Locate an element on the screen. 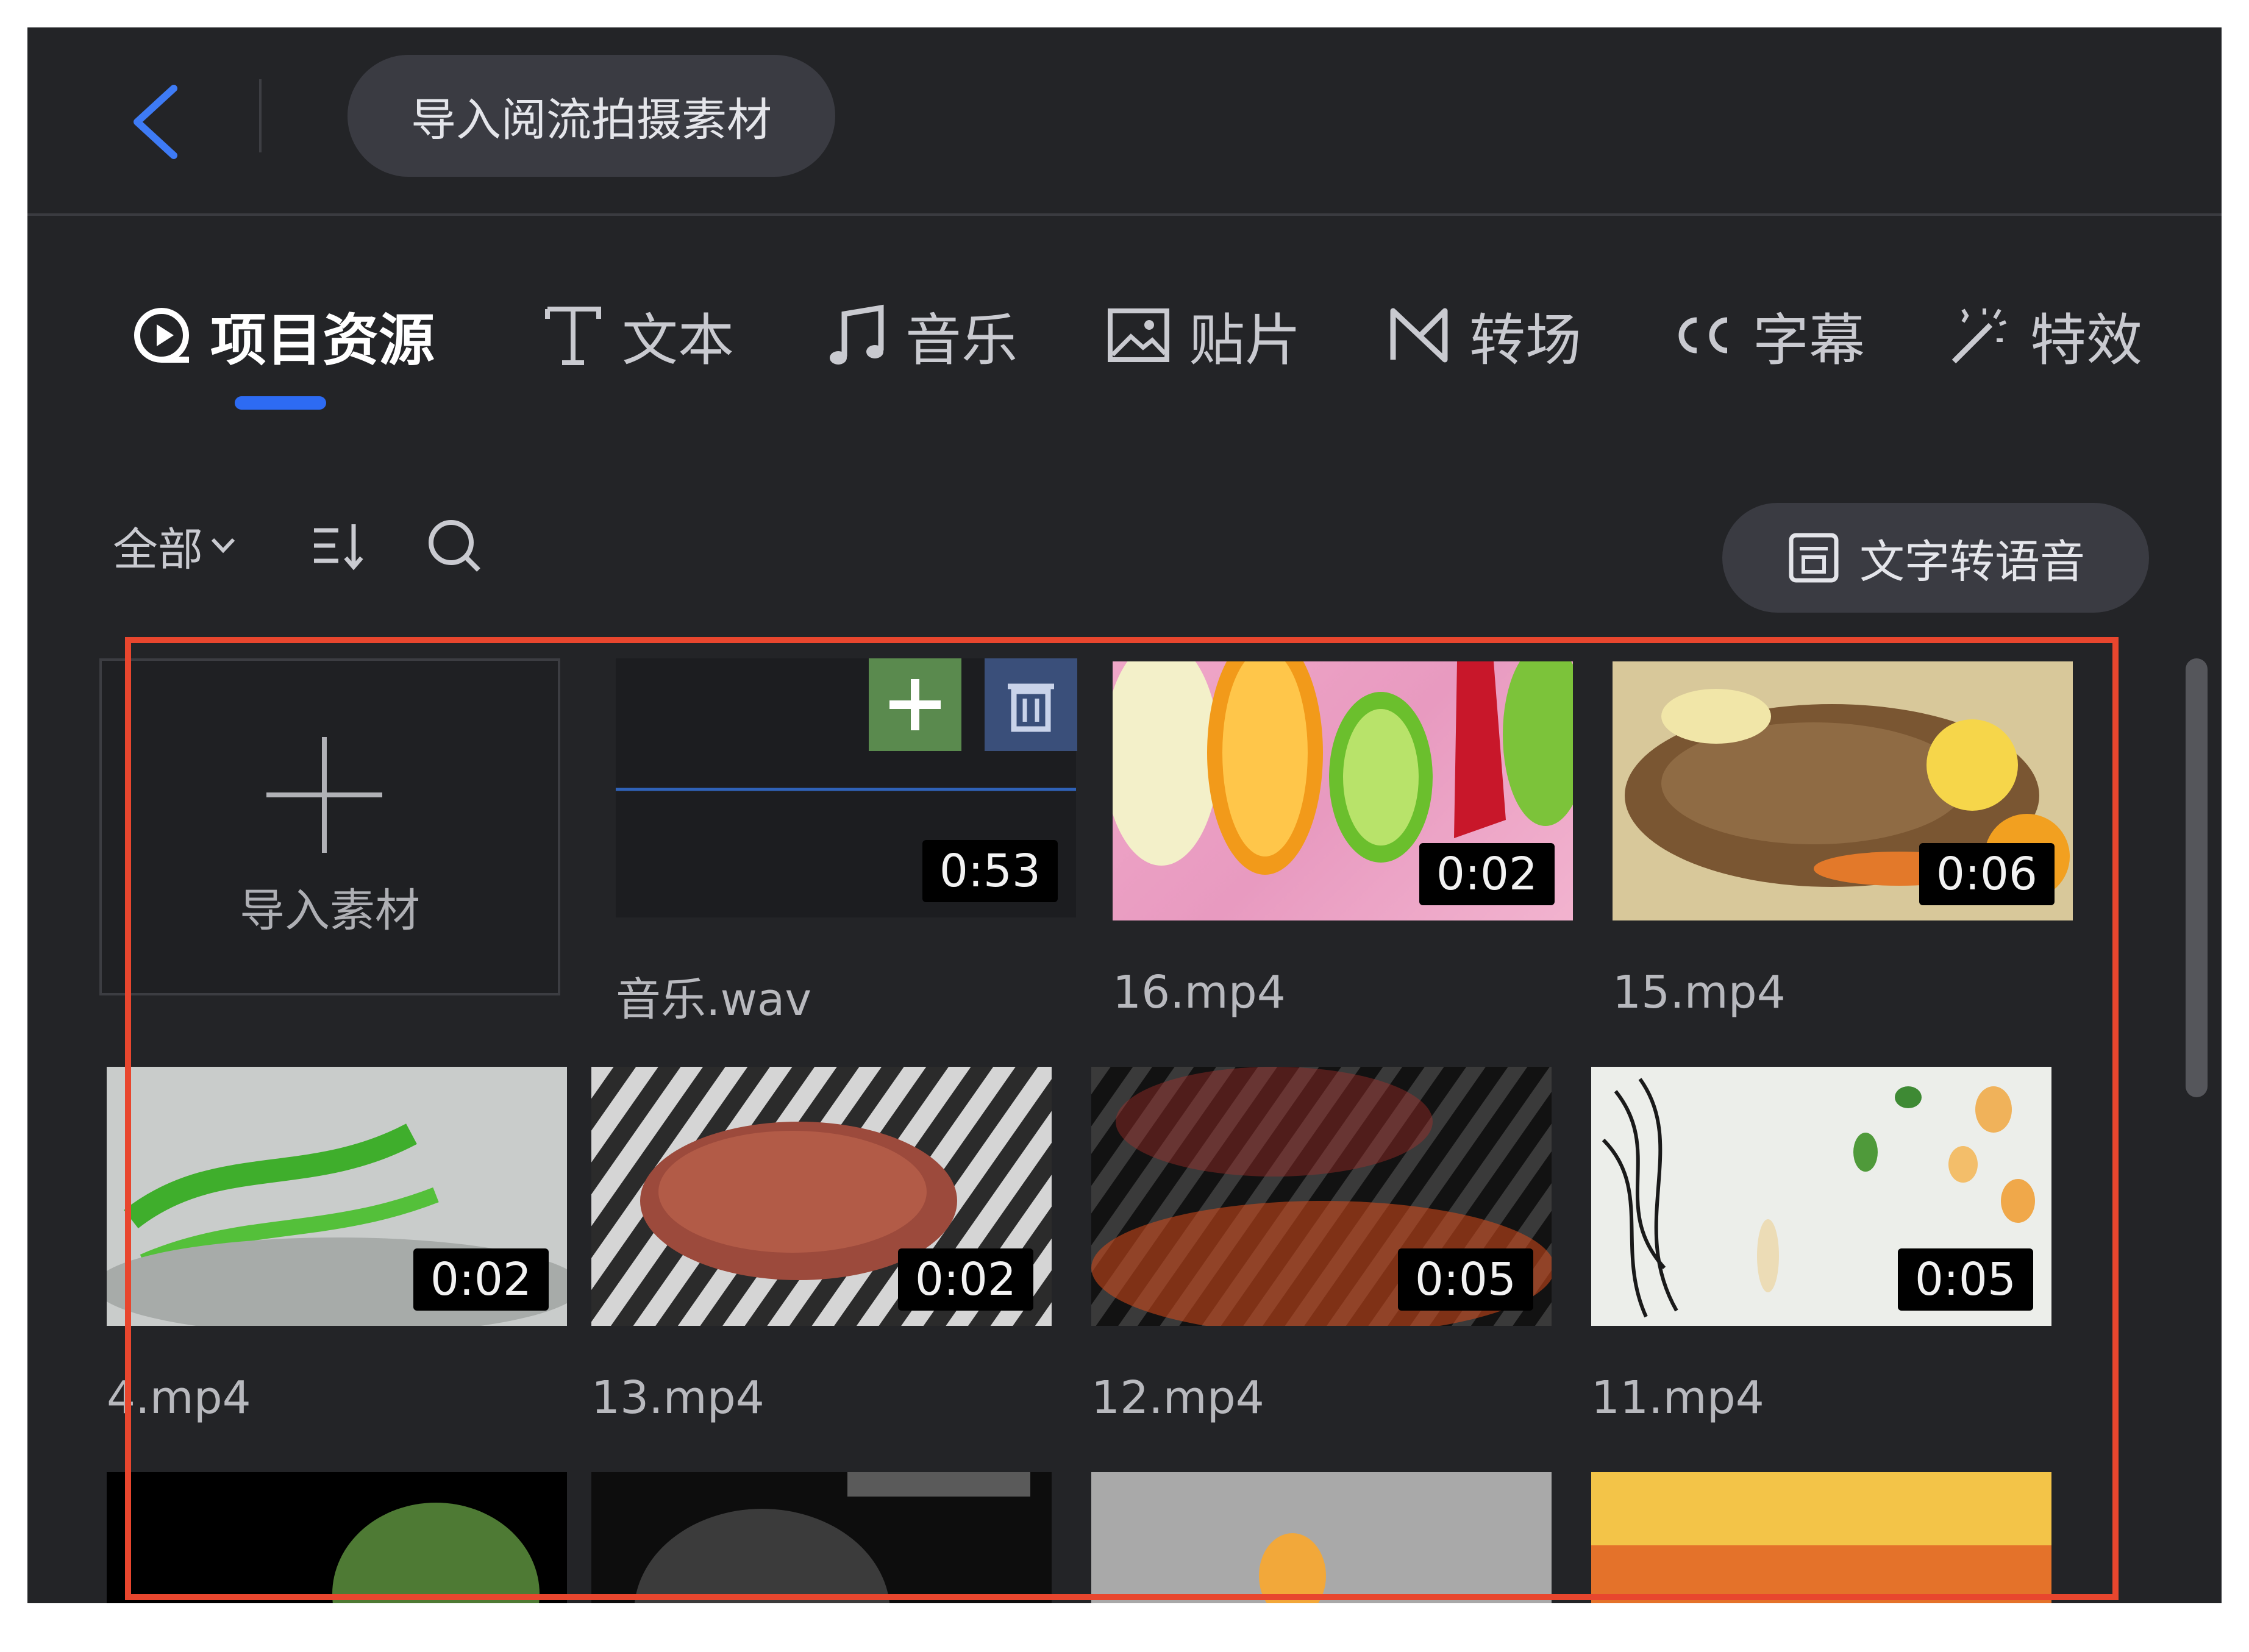 The height and width of the screenshot is (1652, 2249). music-note-icon is located at coordinates (857, 334).